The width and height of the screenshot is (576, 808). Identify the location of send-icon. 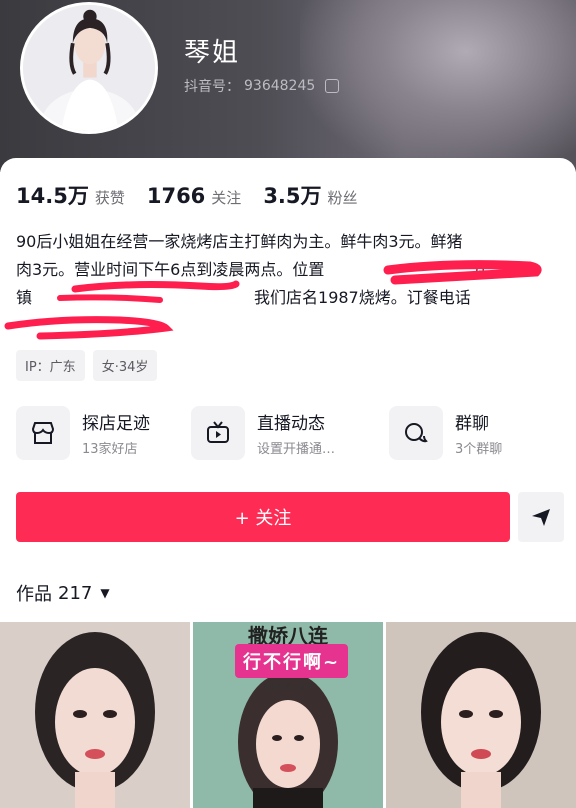
(541, 517).